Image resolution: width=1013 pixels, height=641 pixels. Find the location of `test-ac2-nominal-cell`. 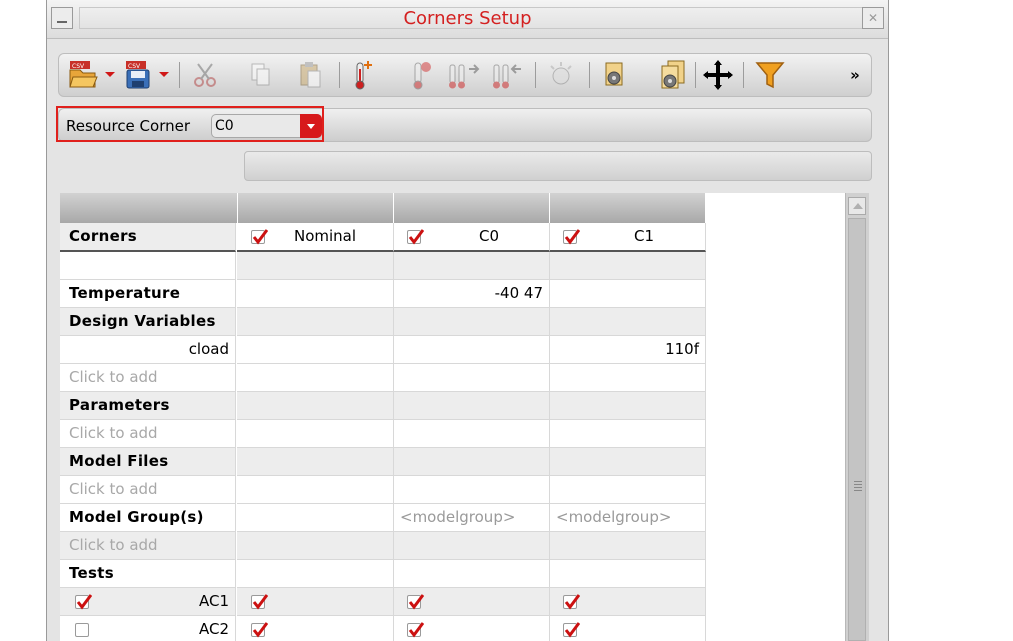

test-ac2-nominal-cell is located at coordinates (315, 628).